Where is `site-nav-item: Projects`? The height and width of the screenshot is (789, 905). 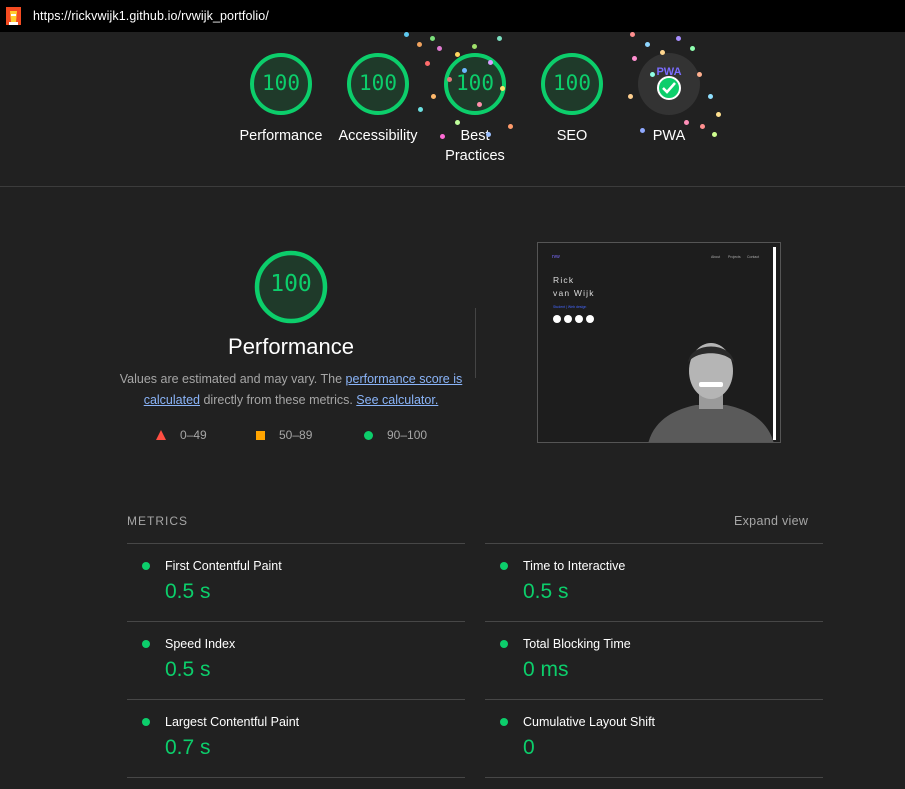 site-nav-item: Projects is located at coordinates (734, 257).